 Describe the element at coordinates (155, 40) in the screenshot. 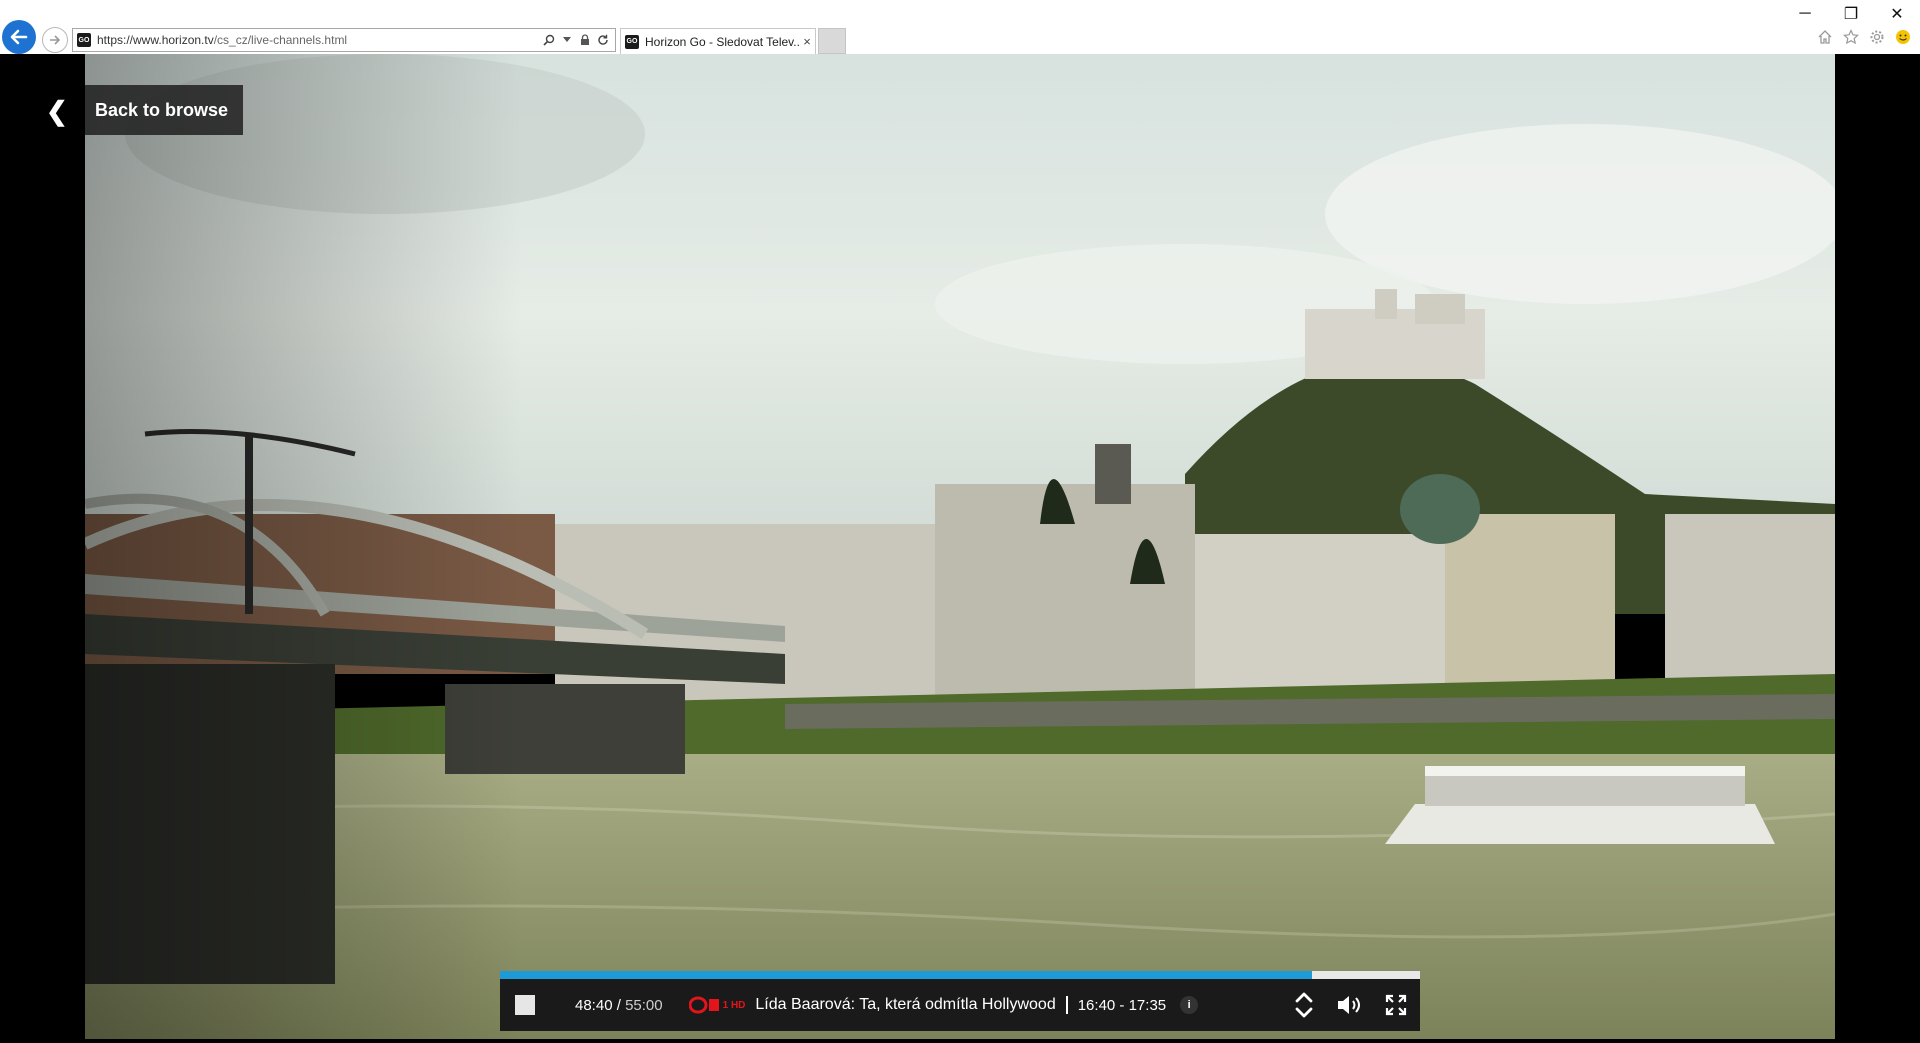

I see `url-host: https://www.horizon.tv` at that location.